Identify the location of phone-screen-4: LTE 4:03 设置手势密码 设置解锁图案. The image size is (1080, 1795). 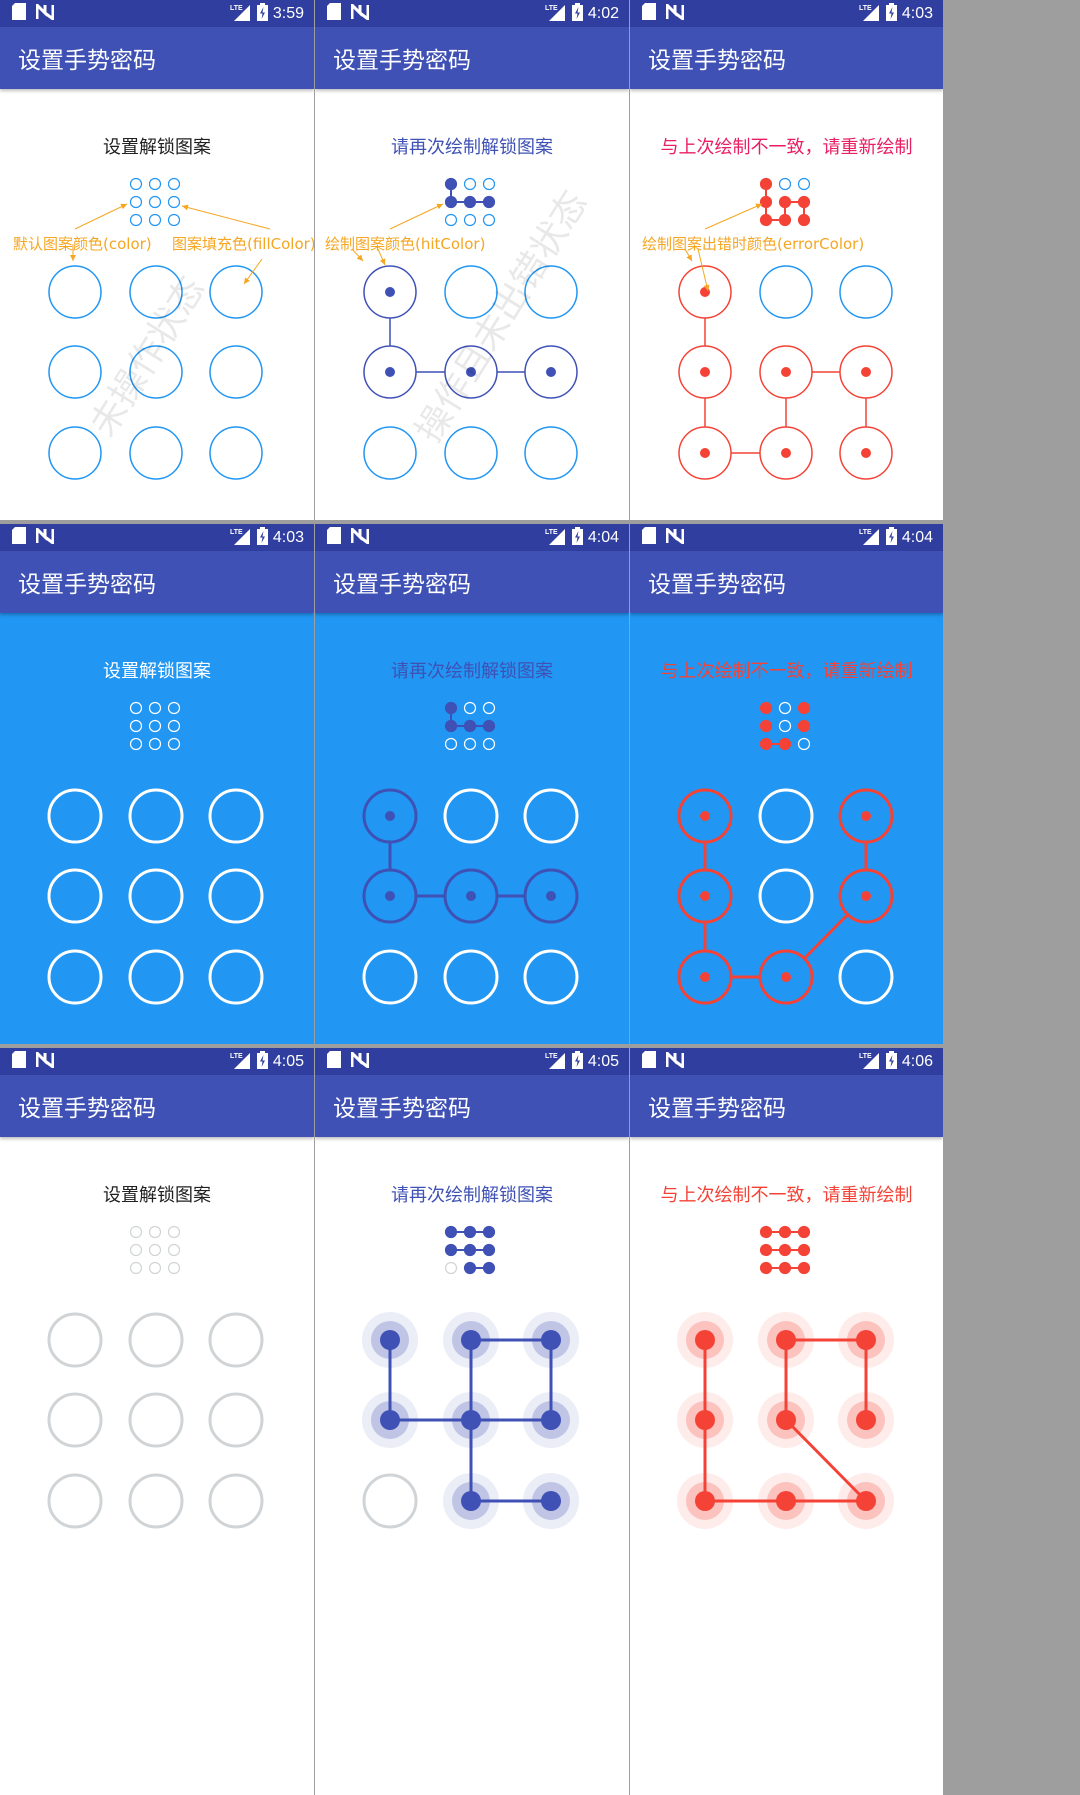
(157, 784).